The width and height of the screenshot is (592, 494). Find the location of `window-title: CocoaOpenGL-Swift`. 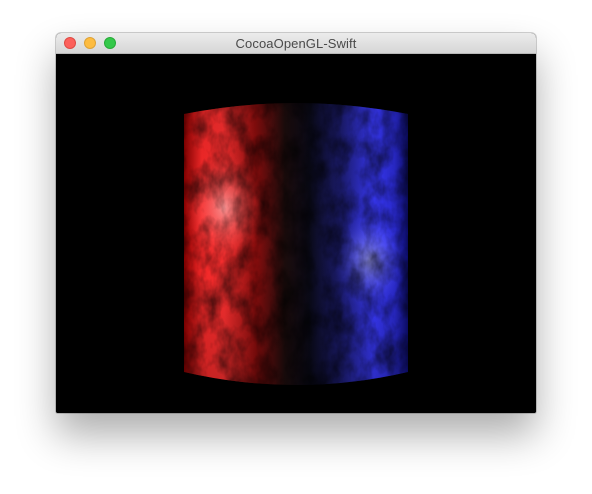

window-title: CocoaOpenGL-Swift is located at coordinates (296, 43).